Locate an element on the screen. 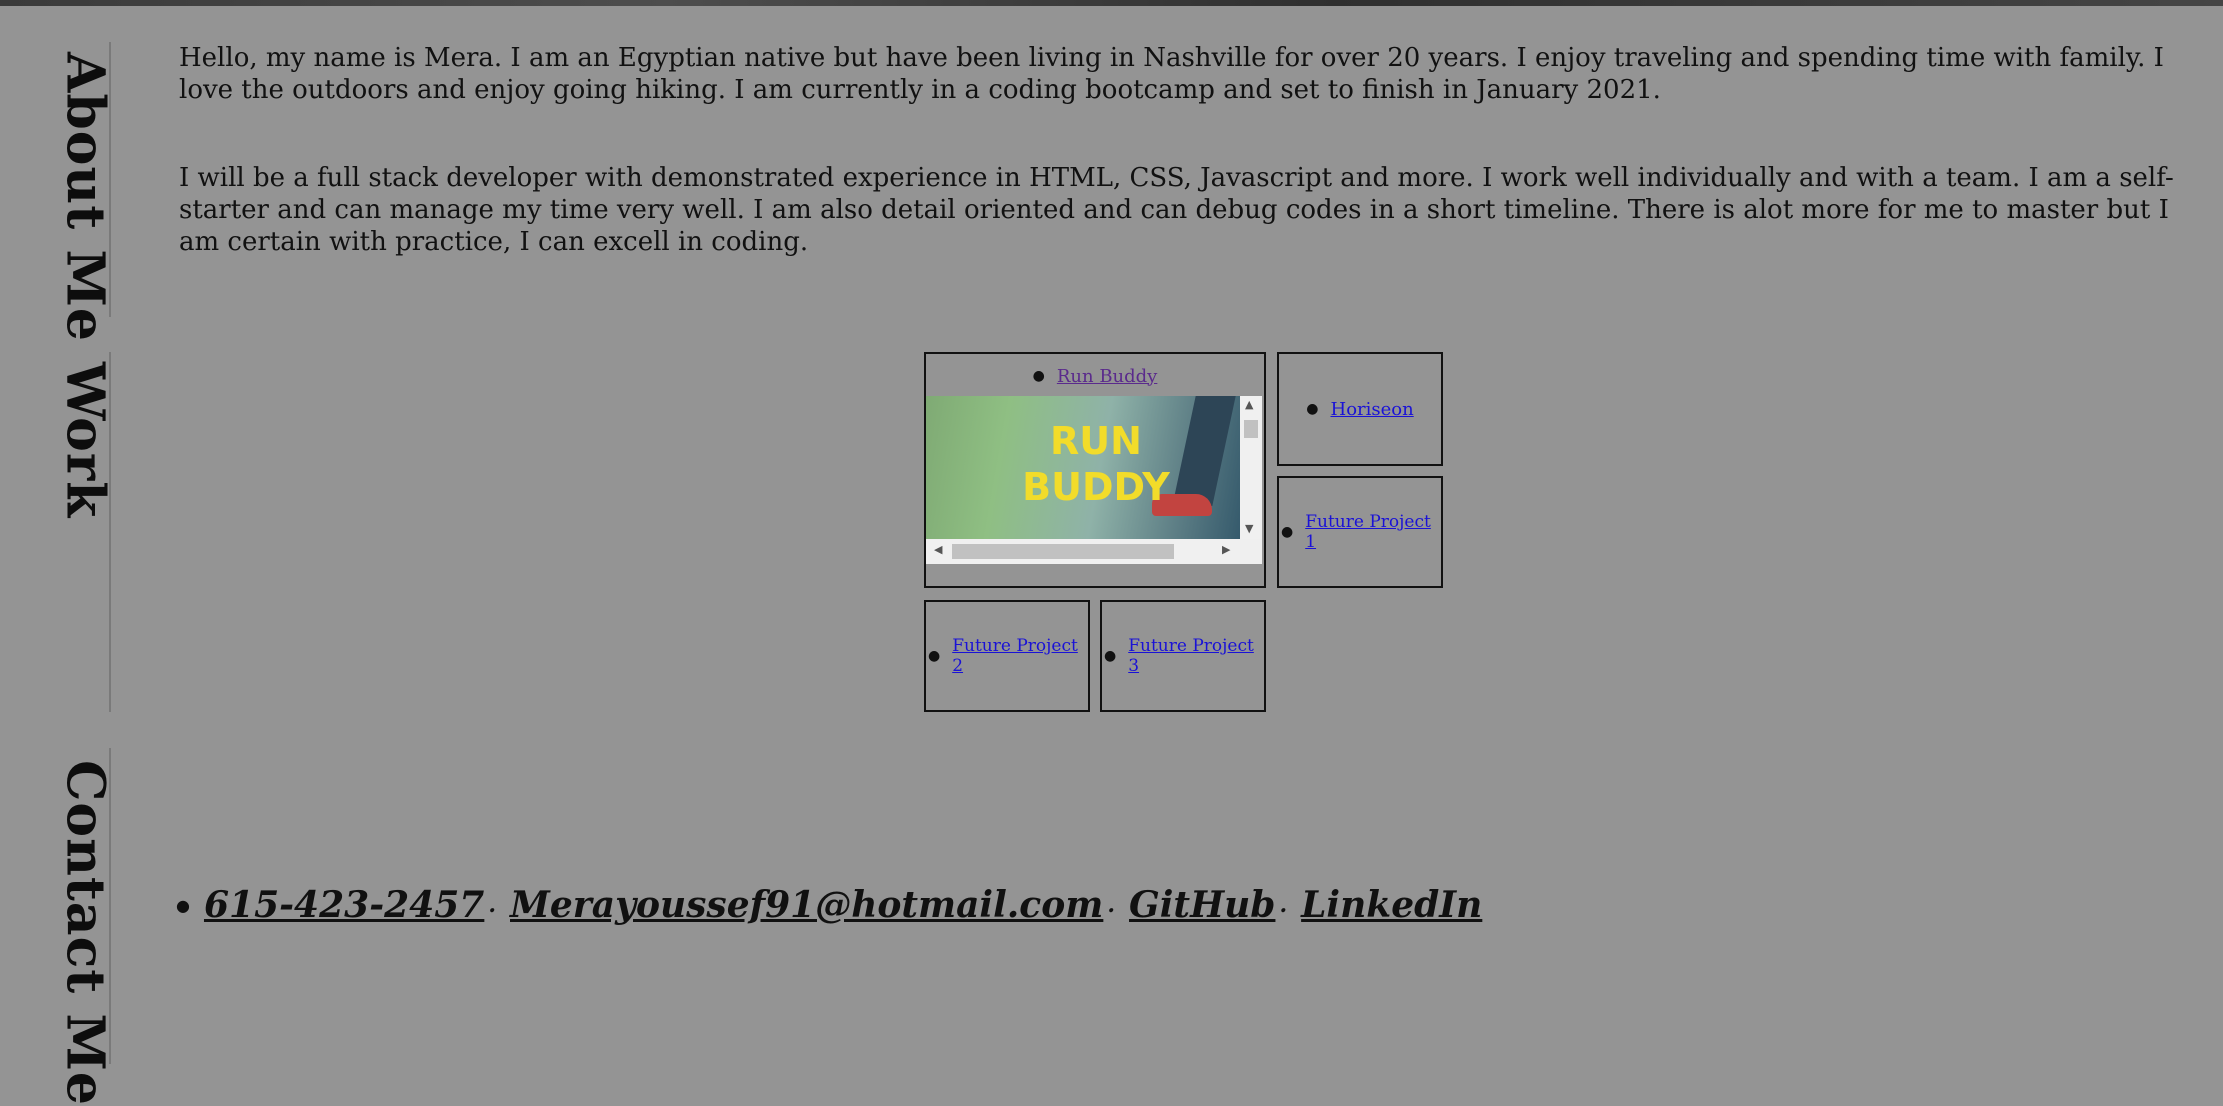 The image size is (2223, 1106). scroll-left-arrow-icon: ◀ is located at coordinates (938, 549).